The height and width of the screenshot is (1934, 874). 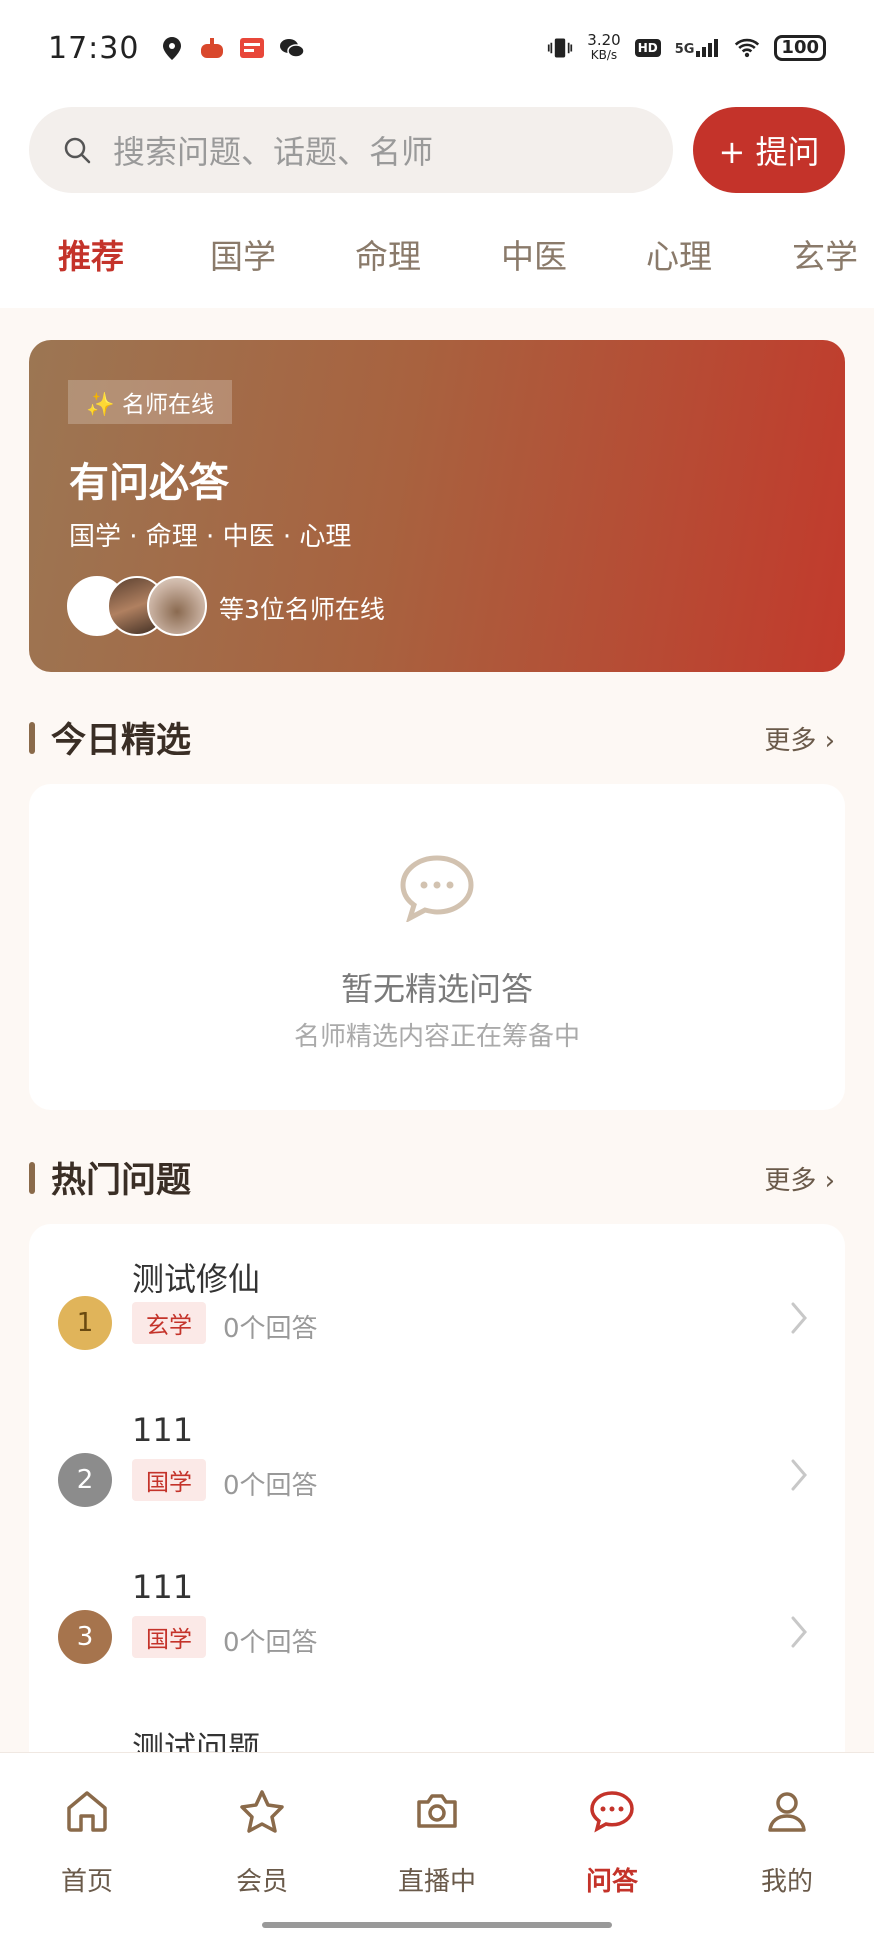 What do you see at coordinates (87, 1811) in the screenshot?
I see `home-icon` at bounding box center [87, 1811].